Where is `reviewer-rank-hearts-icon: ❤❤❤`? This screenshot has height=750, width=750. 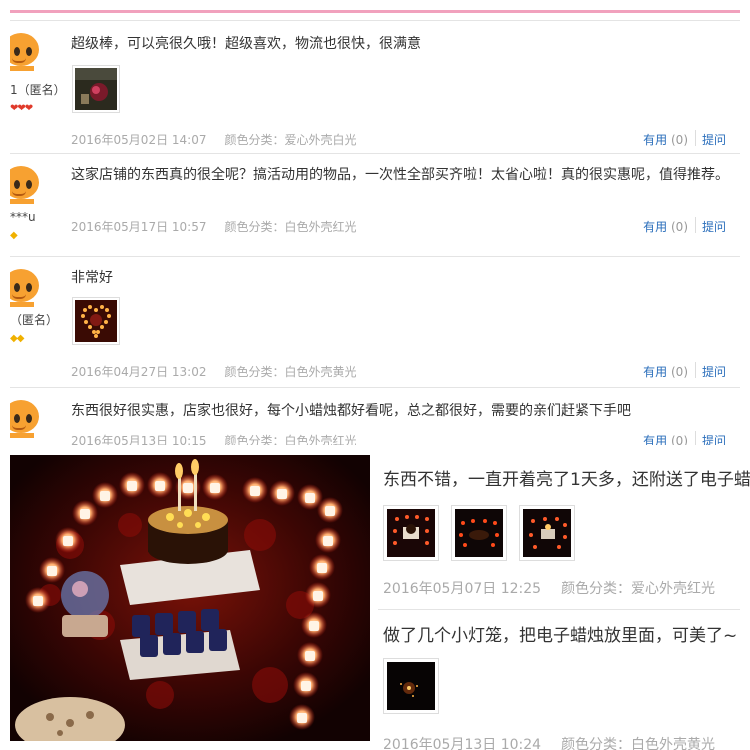
reviewer-rank-hearts-icon: ❤❤❤ is located at coordinates (21, 108).